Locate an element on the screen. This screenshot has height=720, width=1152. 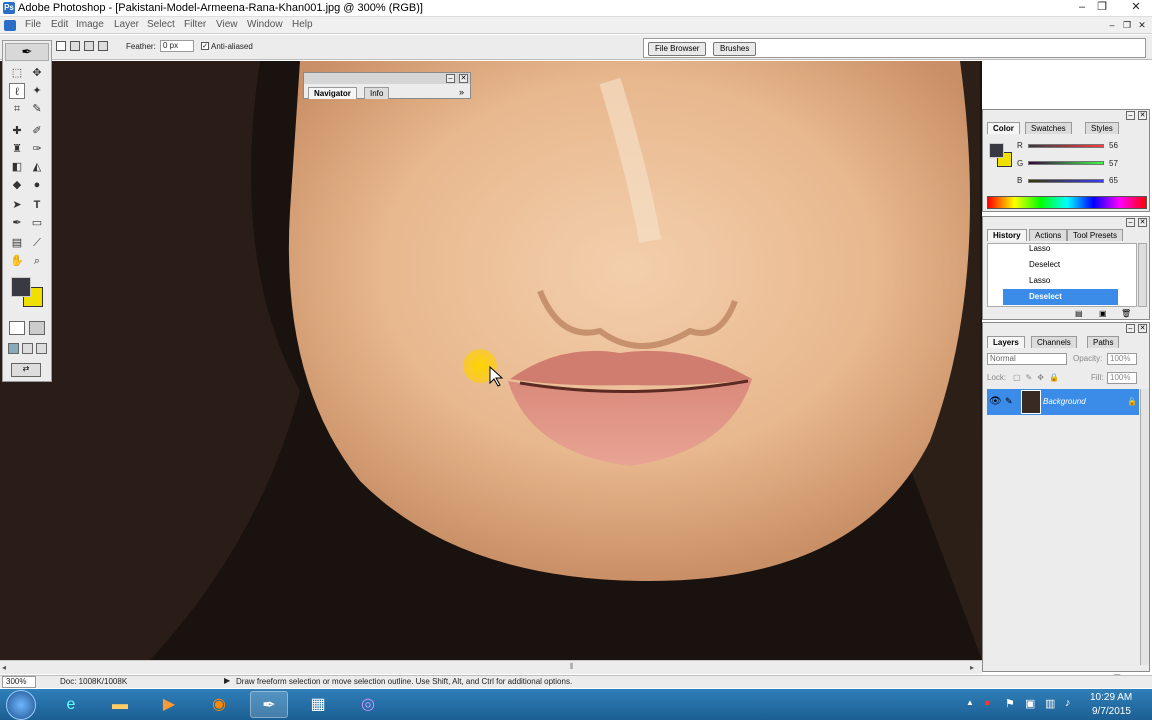
screen-mode-full-menu-icon is located at coordinates (27, 348).